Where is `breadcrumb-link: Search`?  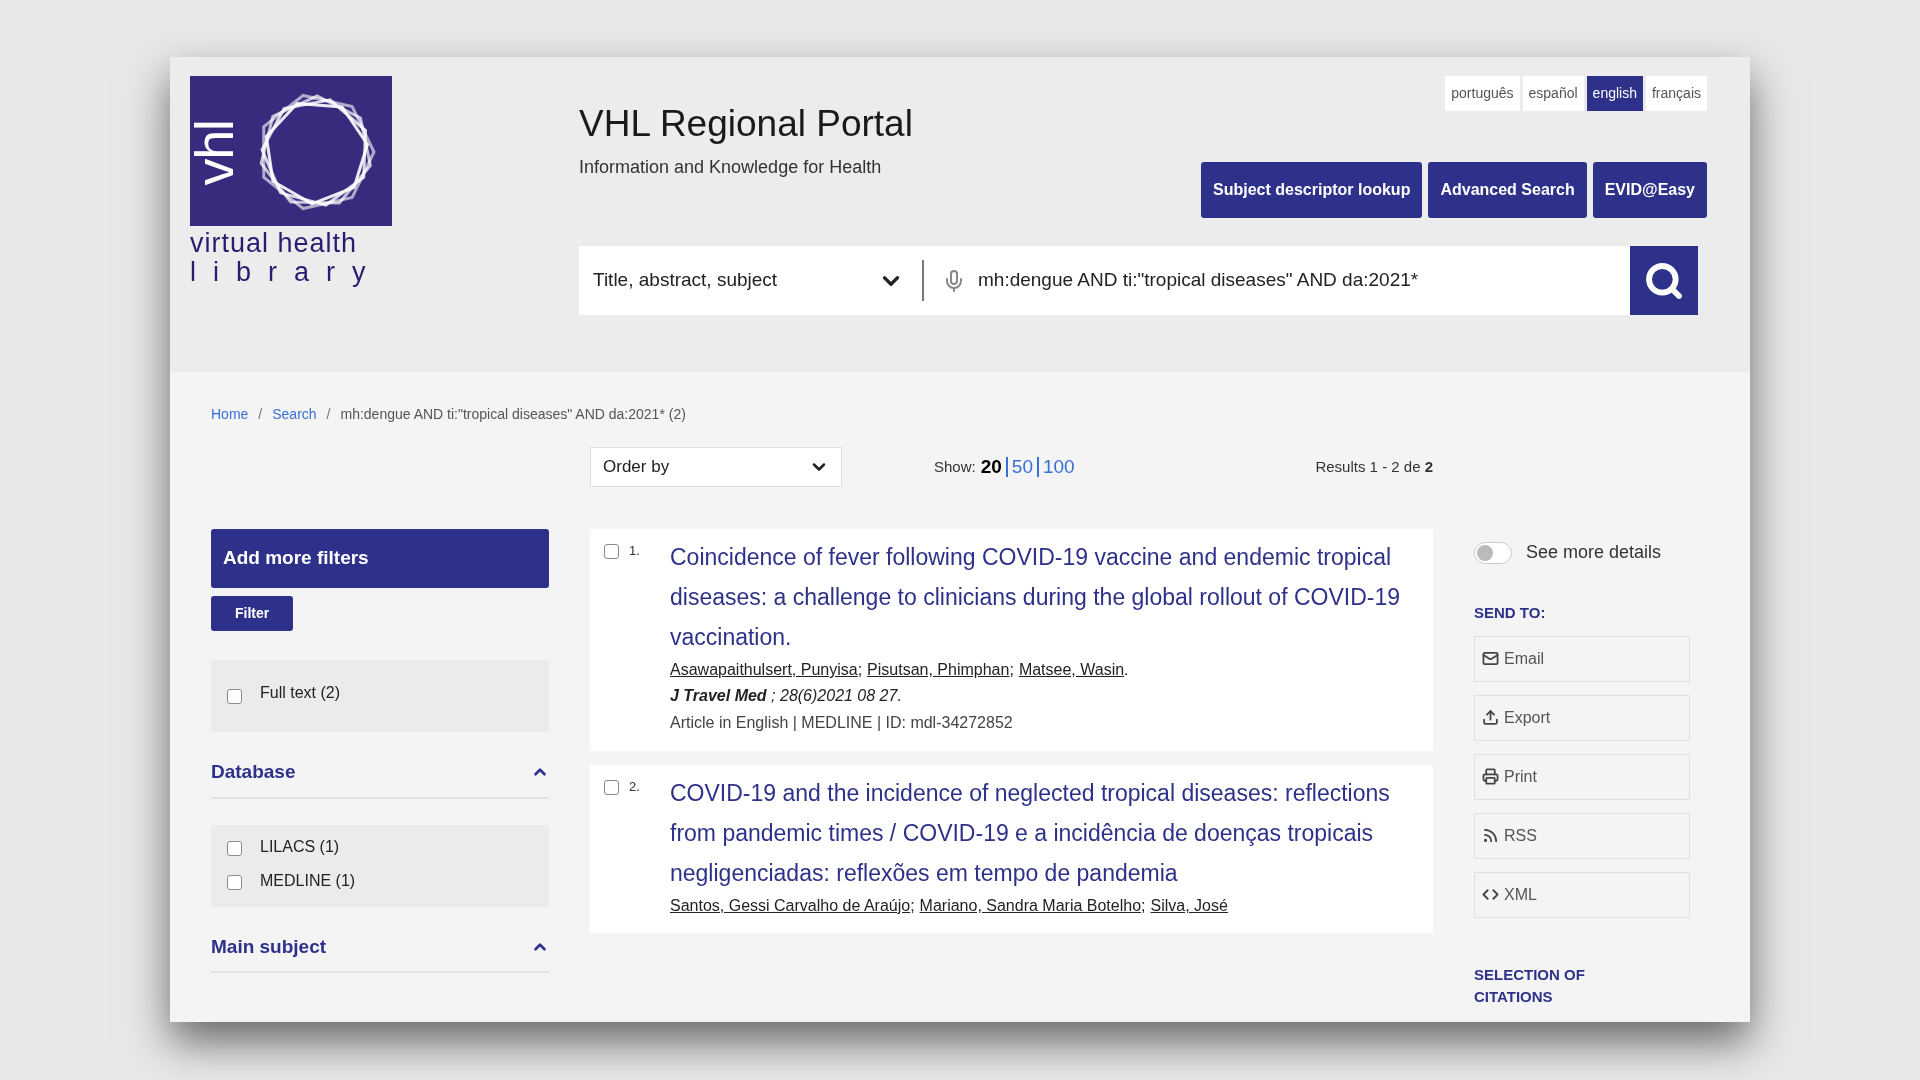 breadcrumb-link: Search is located at coordinates (294, 414).